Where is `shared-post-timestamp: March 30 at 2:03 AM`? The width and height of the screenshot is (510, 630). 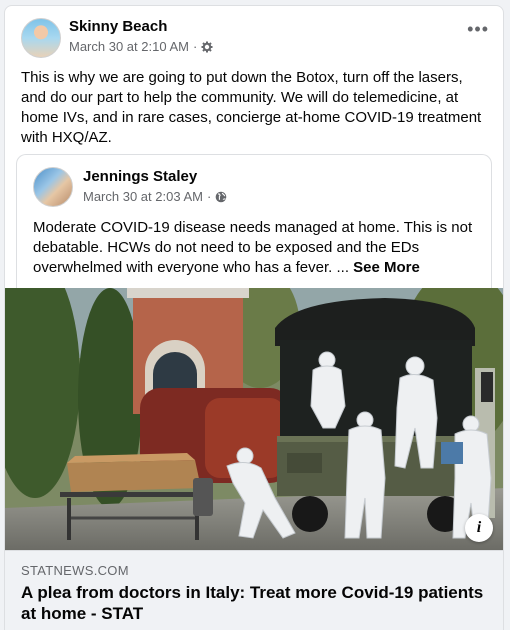
shared-post-timestamp: March 30 at 2:03 AM is located at coordinates (143, 196).